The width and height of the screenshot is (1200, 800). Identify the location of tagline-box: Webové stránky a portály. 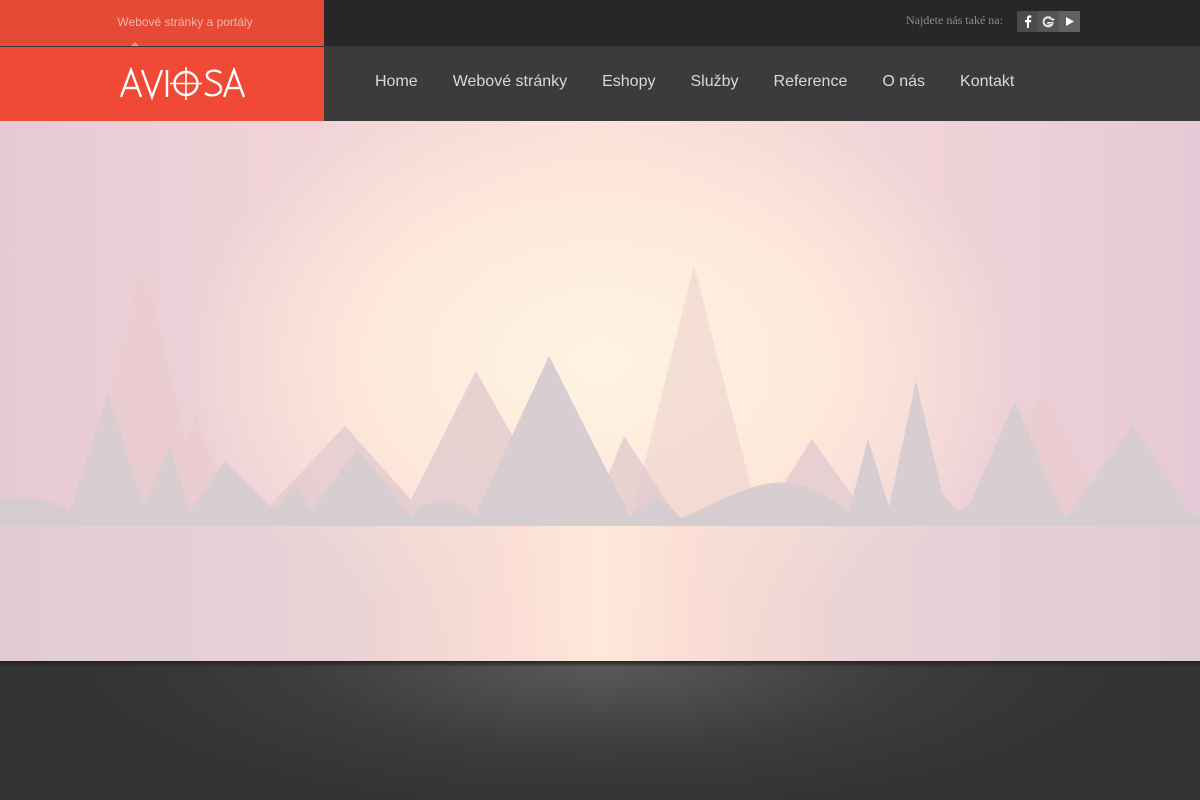
(162, 23).